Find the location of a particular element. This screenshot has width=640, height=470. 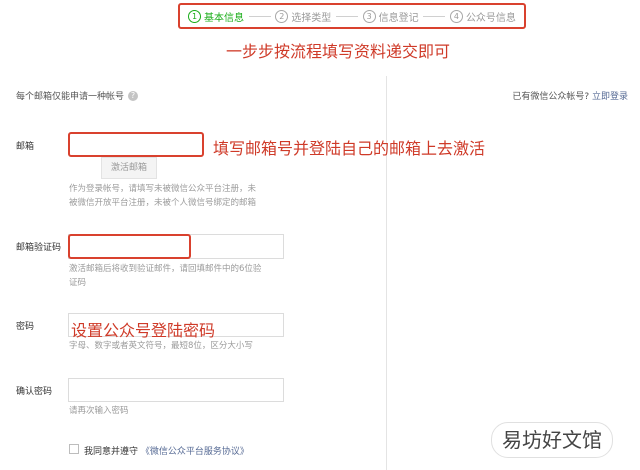

watermark: 易坊好文馆 is located at coordinates (552, 440).